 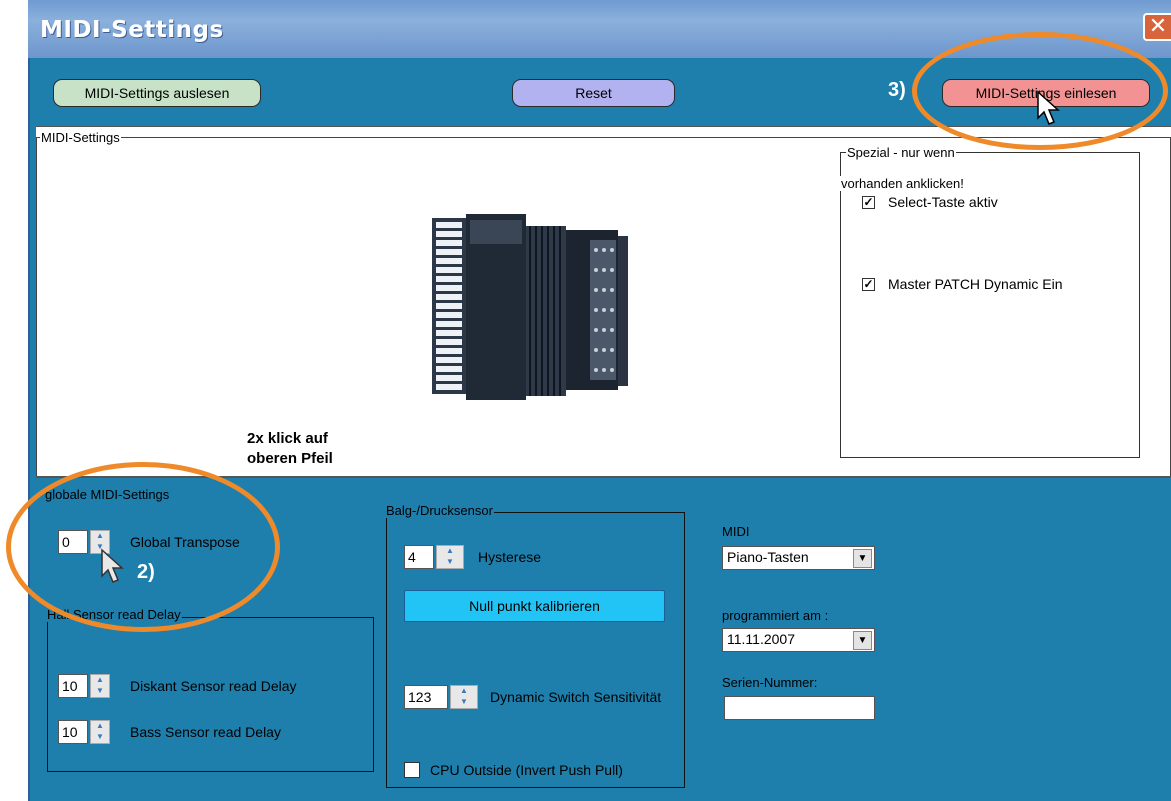 I want to click on special-legend-line1: Spezial - nur wenn, so click(x=901, y=152).